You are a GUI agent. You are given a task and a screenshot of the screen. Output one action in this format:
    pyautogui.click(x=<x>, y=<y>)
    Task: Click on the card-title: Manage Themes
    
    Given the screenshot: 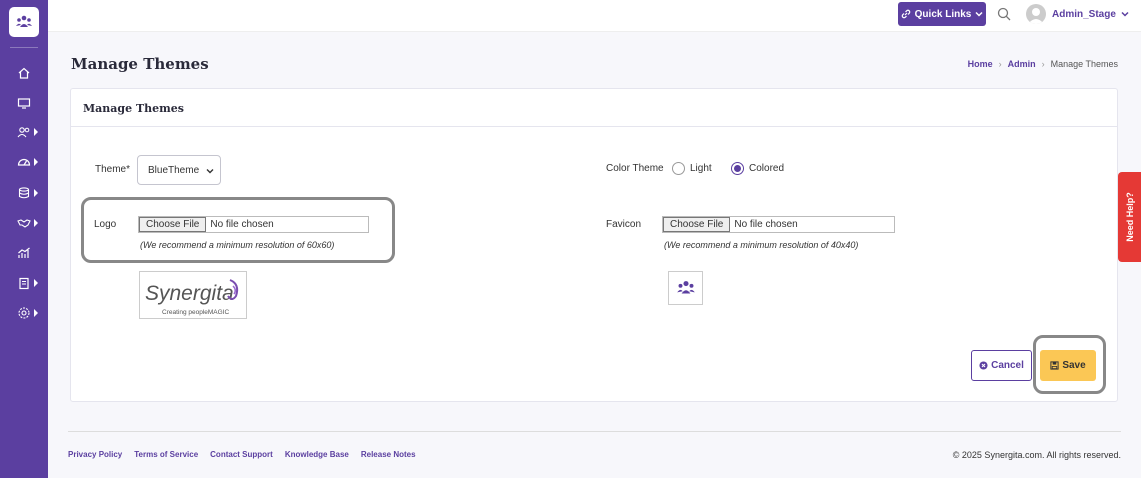 What is the action you would take?
    pyautogui.click(x=594, y=108)
    